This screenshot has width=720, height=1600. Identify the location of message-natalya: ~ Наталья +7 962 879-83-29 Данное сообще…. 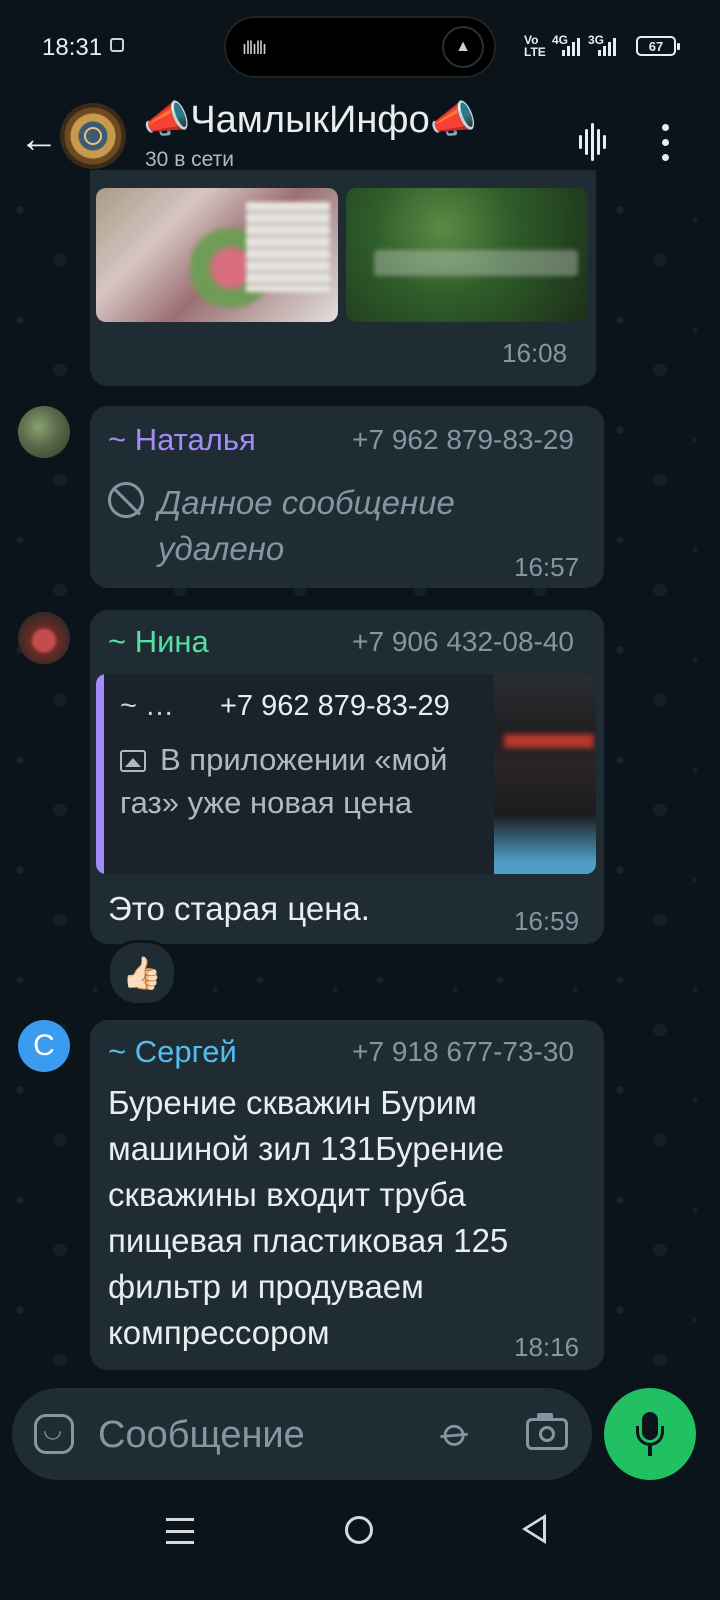
(347, 497).